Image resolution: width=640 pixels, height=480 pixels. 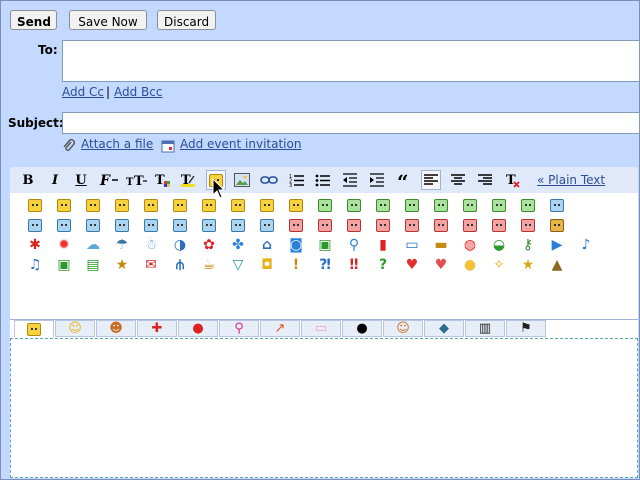 What do you see at coordinates (513, 180) in the screenshot?
I see `remove-formatting-icon: T` at bounding box center [513, 180].